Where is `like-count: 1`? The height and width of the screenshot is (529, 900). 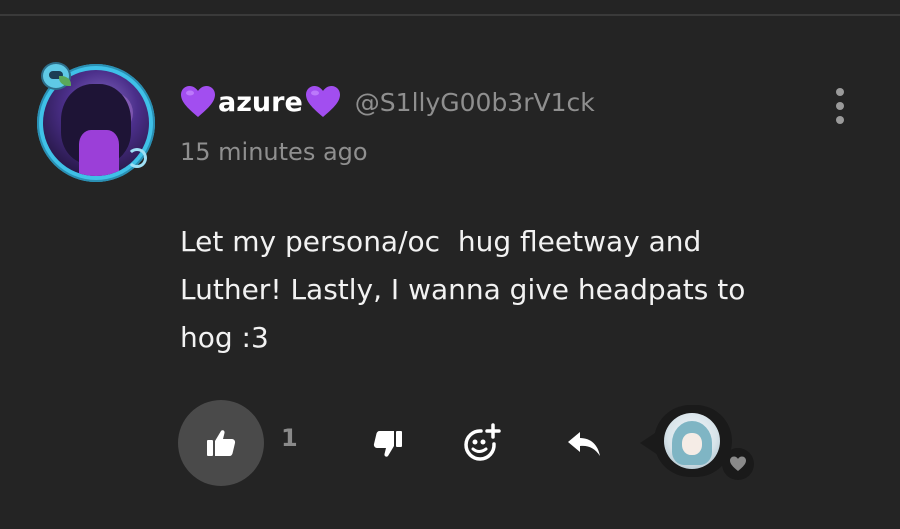 like-count: 1 is located at coordinates (289, 438).